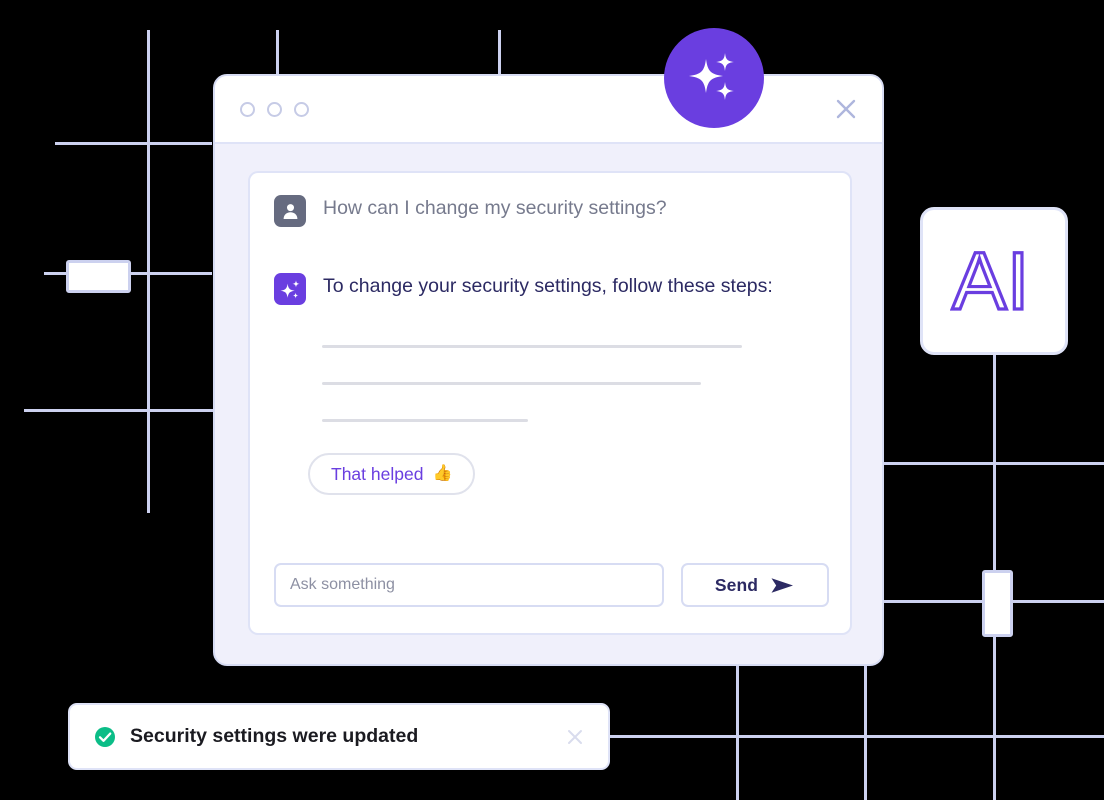 The height and width of the screenshot is (800, 1104). What do you see at coordinates (495, 208) in the screenshot?
I see `message-user-text: How can I change my security settings?` at bounding box center [495, 208].